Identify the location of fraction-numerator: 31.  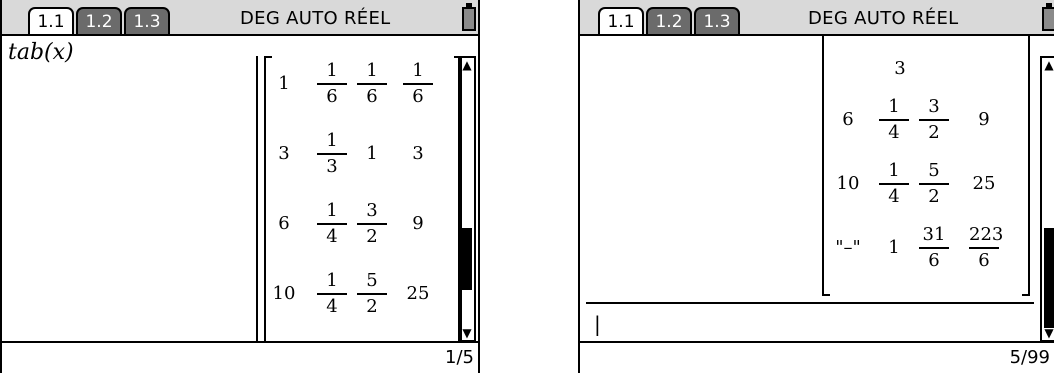
(934, 234).